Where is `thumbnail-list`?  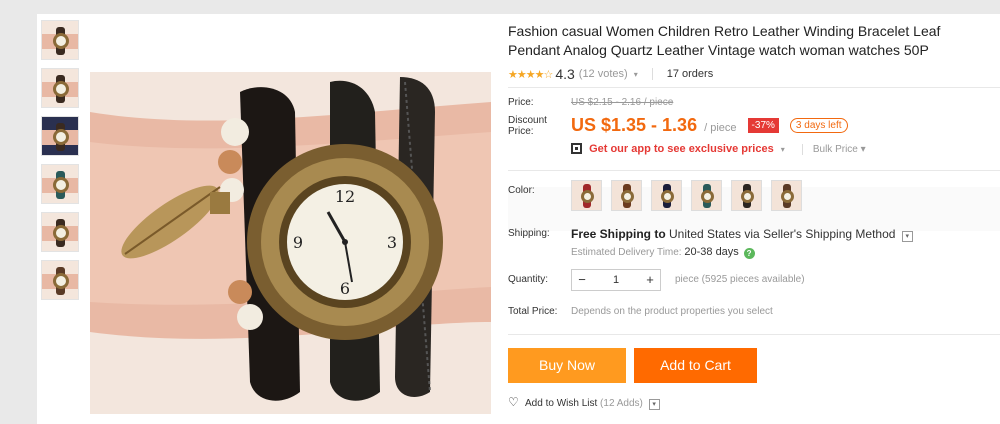
thumbnail-list is located at coordinates (63, 164).